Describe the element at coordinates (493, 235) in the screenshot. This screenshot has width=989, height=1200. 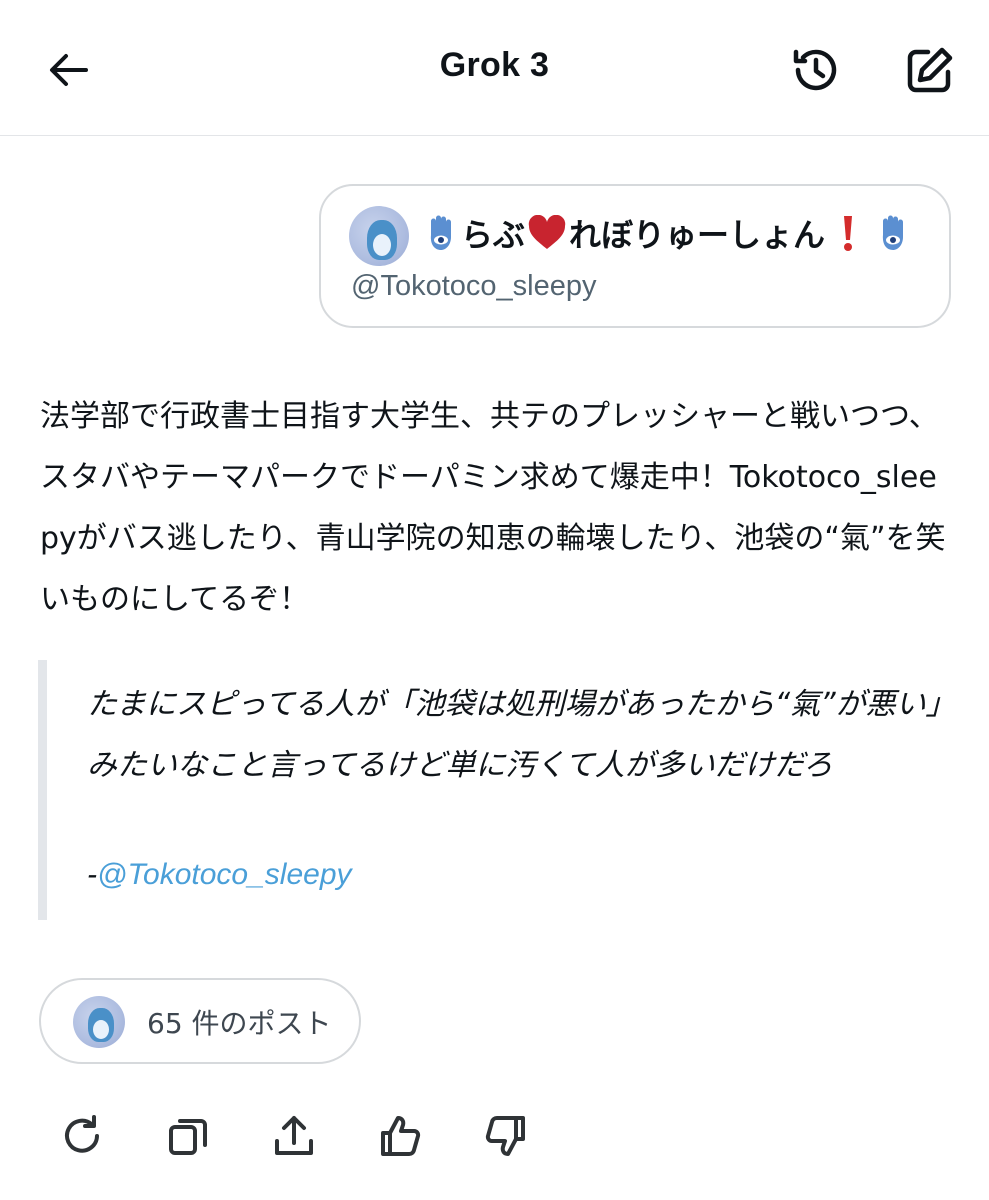
I see `display-name-part-1: らぶ` at that location.